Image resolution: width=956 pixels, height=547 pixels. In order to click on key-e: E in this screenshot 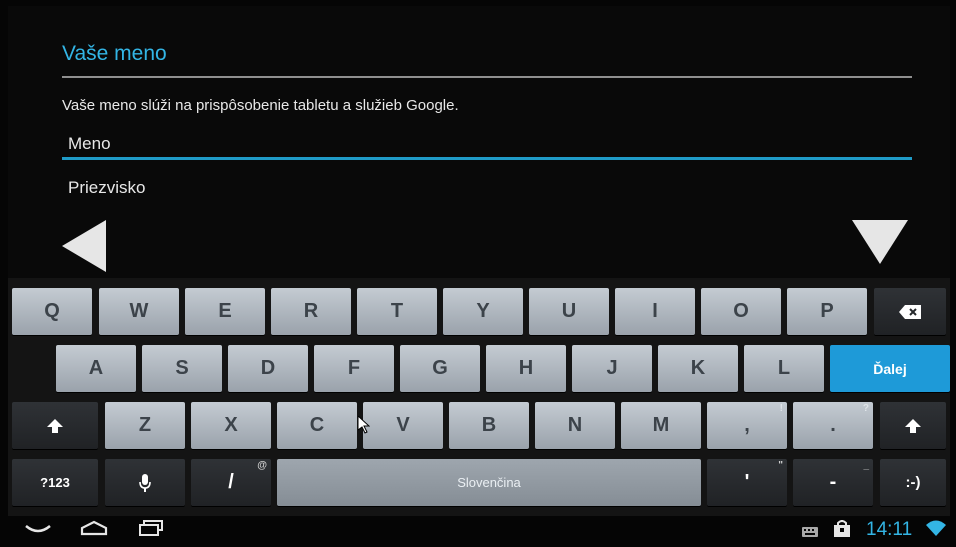, I will do `click(225, 311)`.